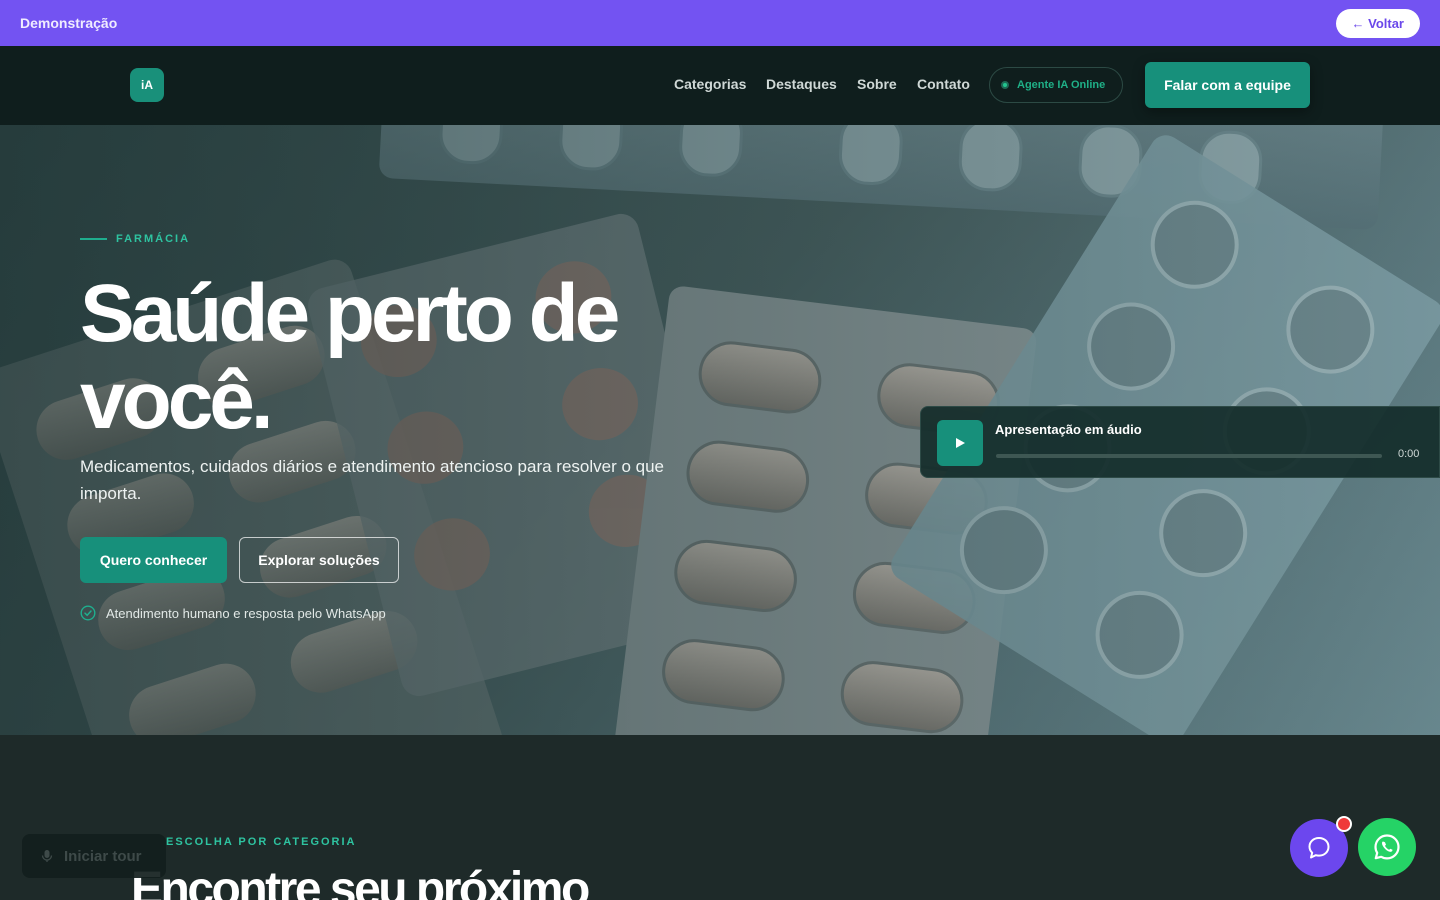 The height and width of the screenshot is (900, 1440). I want to click on nav-link-destaques: Destaques, so click(801, 84).